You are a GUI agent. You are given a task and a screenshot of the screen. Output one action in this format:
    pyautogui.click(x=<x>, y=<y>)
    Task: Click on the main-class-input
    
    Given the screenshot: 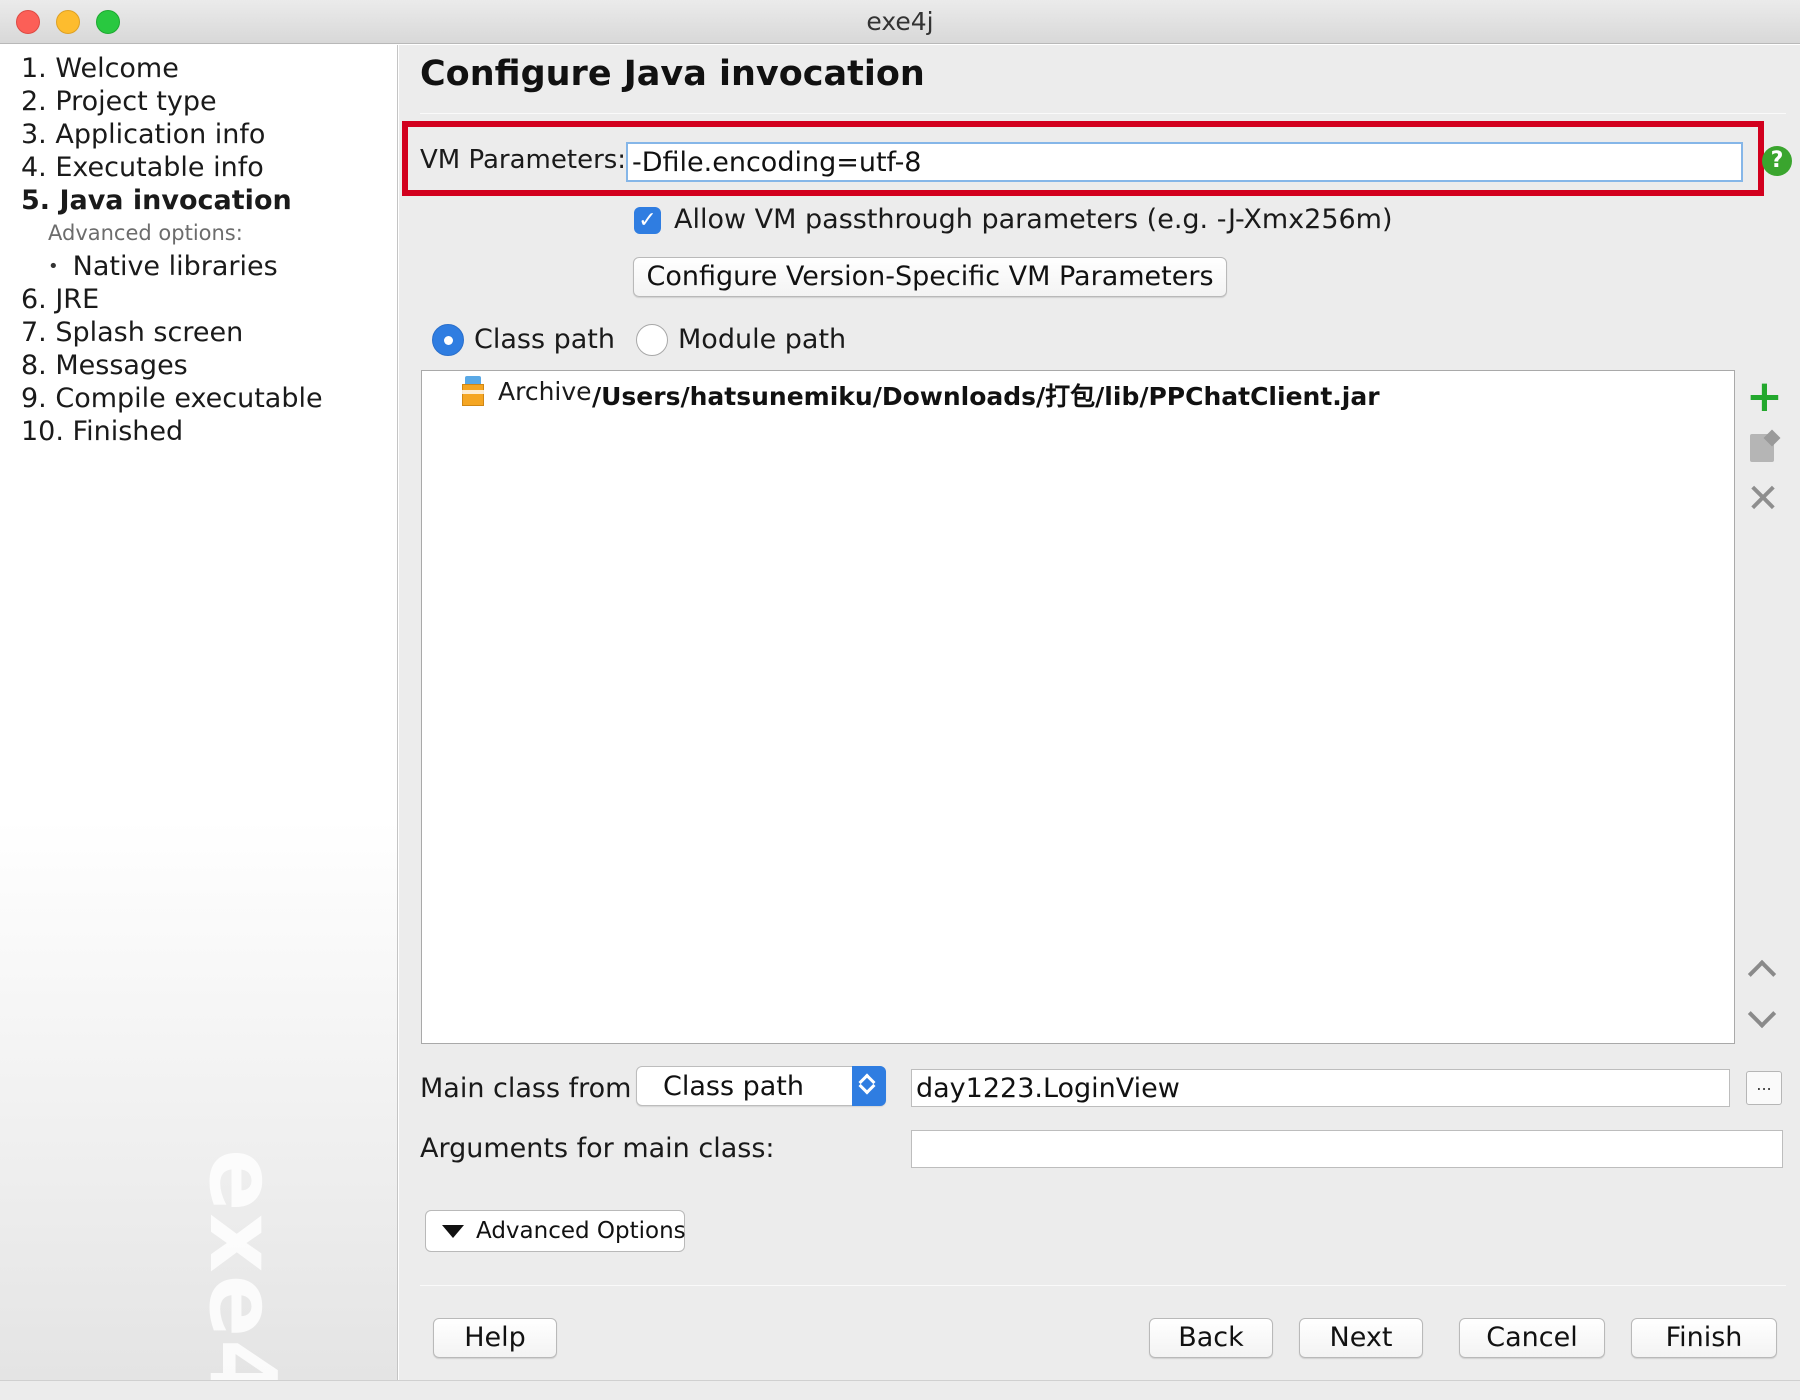 What is the action you would take?
    pyautogui.click(x=1320, y=1088)
    